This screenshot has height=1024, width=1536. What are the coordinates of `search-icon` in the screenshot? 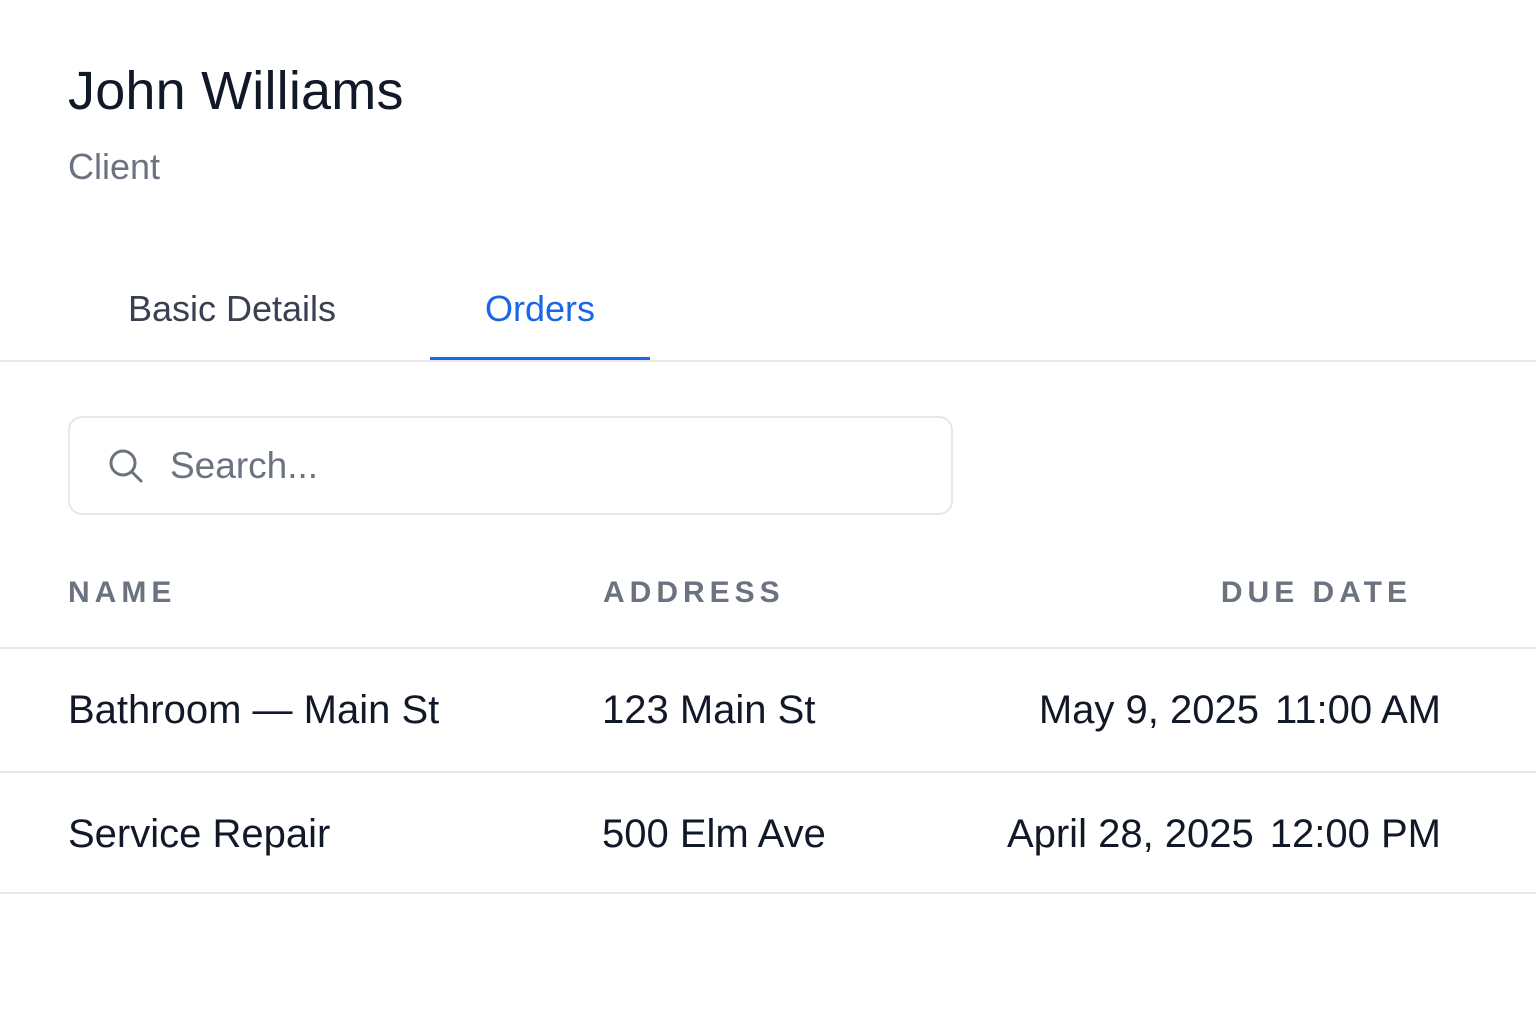 It's located at (126, 466).